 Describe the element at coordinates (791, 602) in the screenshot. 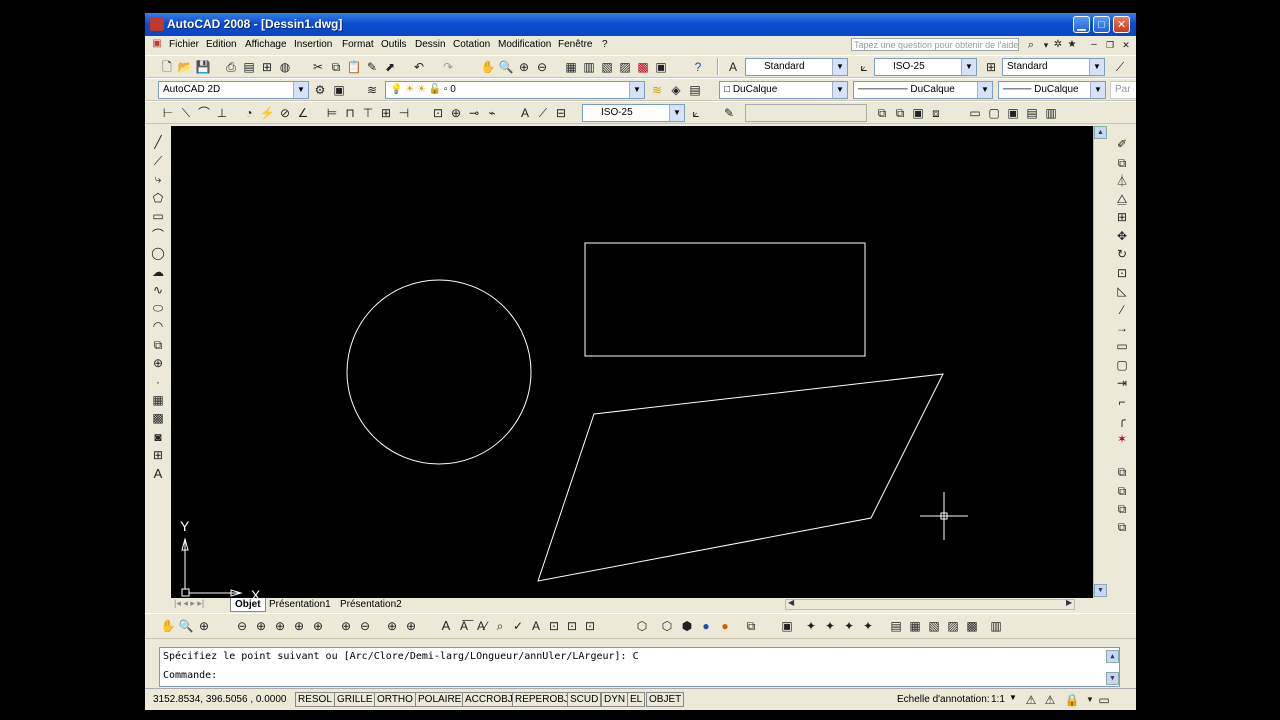

I see `scroll-left-icon: ◀` at that location.